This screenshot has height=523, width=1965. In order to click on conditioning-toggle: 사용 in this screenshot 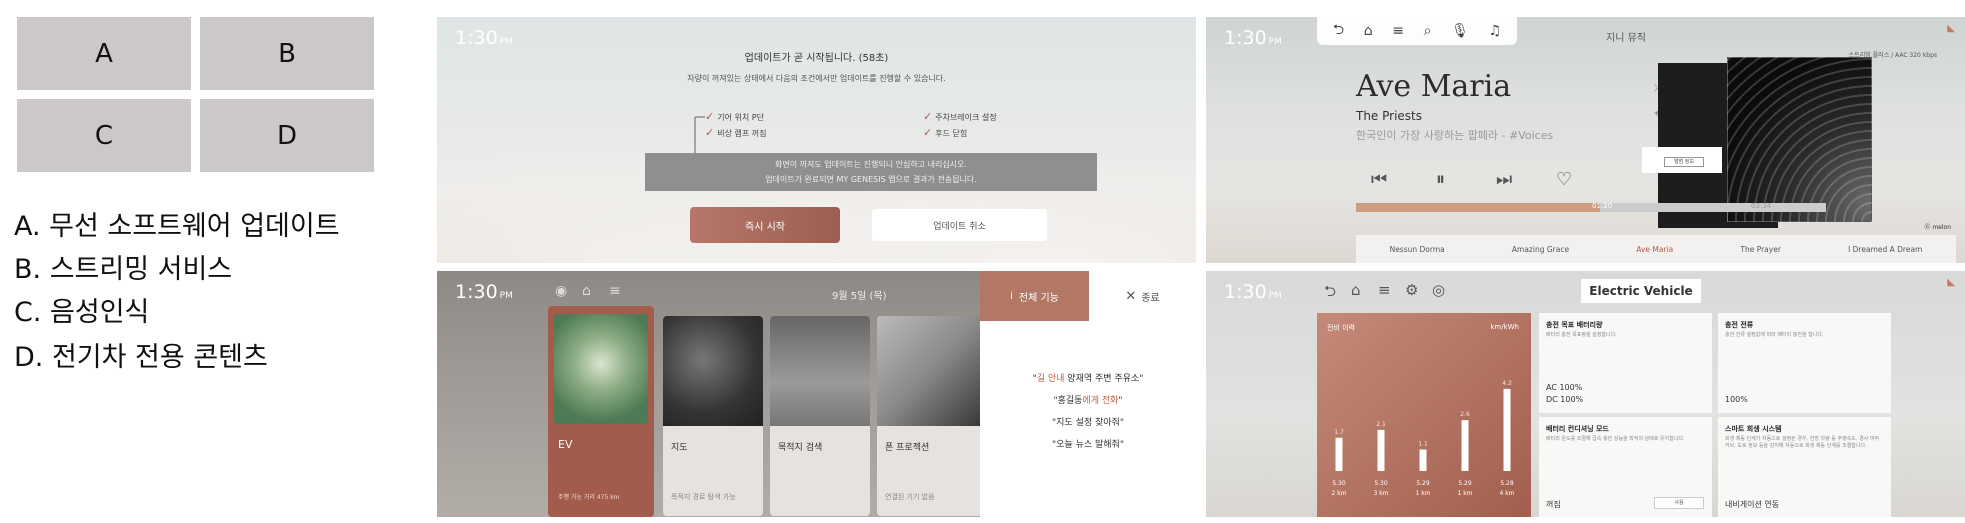, I will do `click(1679, 503)`.